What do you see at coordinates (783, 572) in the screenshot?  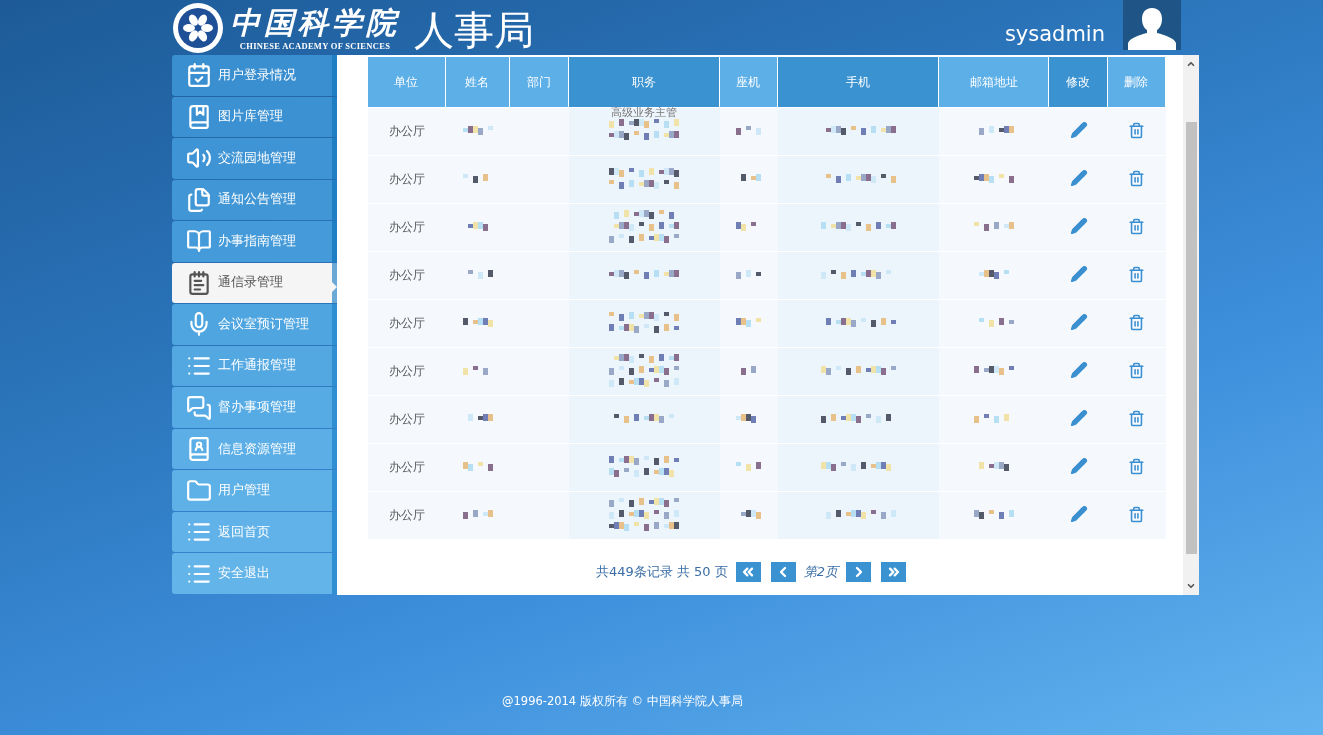 I see `previous-page-button` at bounding box center [783, 572].